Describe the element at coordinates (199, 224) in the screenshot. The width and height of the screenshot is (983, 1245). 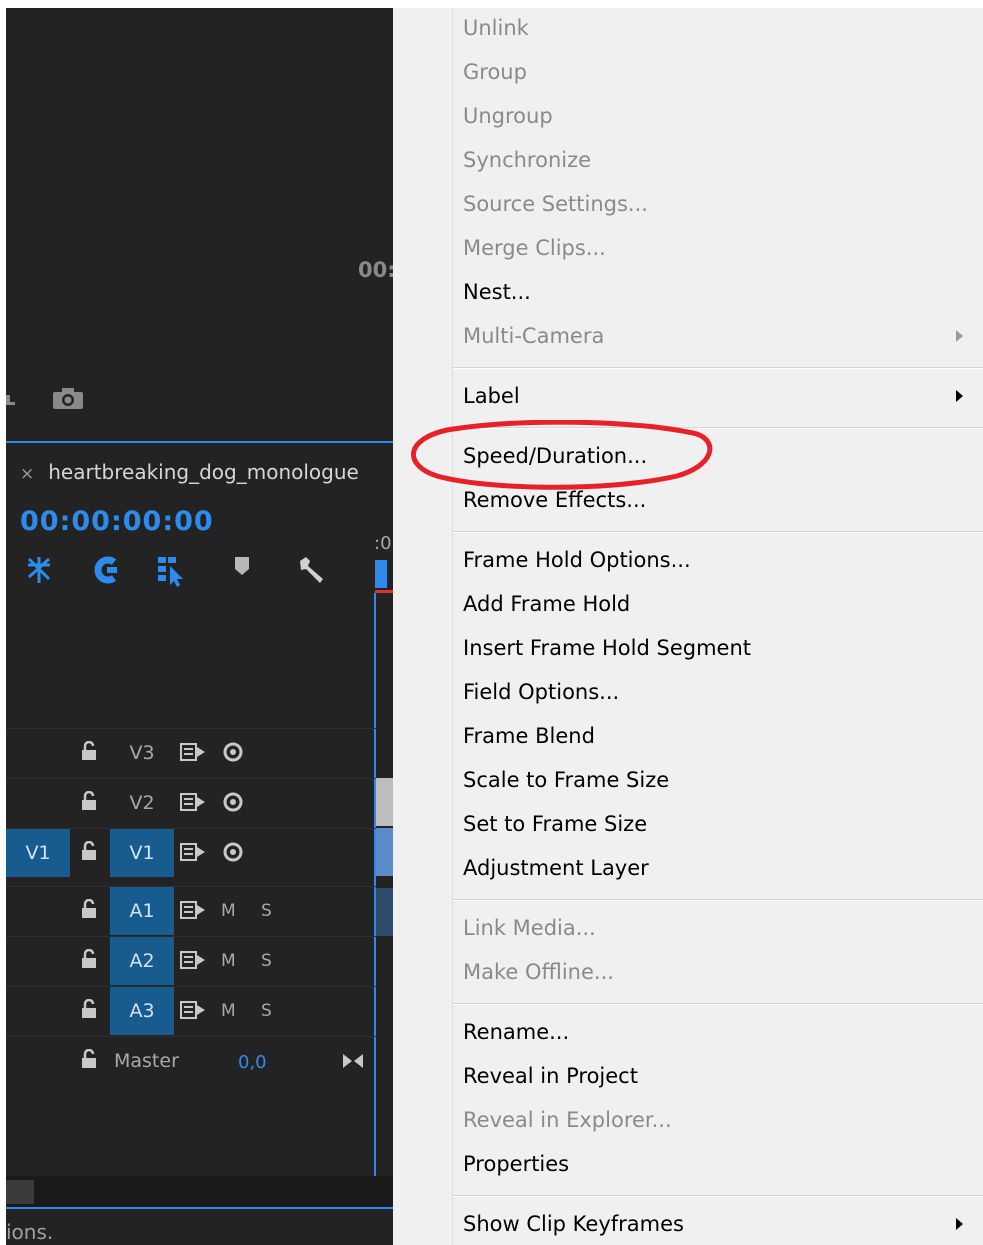
I see `program-monitor: 00:` at that location.